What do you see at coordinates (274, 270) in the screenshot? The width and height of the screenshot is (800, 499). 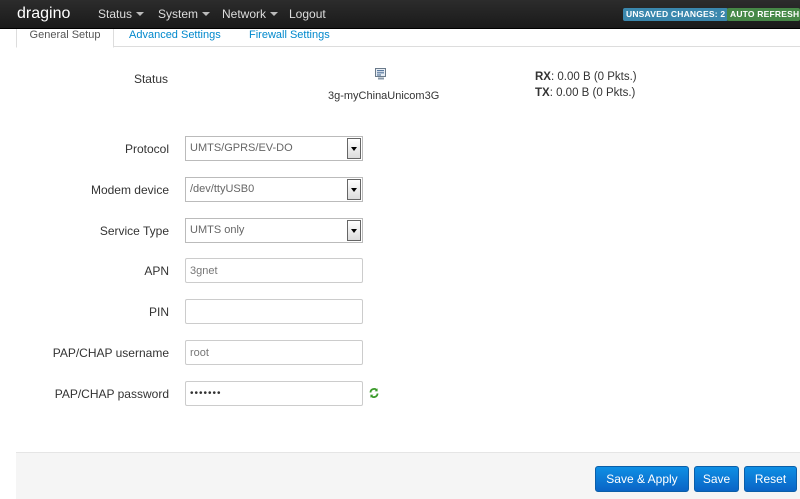 I see `apn-input` at bounding box center [274, 270].